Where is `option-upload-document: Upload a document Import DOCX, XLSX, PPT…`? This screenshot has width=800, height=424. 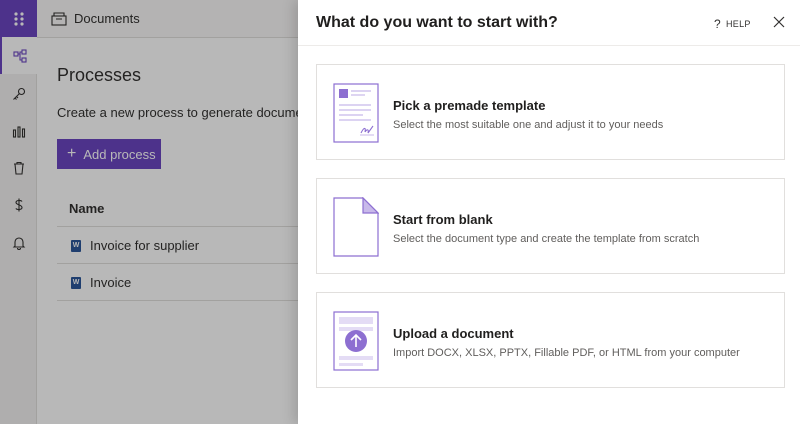 option-upload-document: Upload a document Import DOCX, XLSX, PPT… is located at coordinates (550, 340).